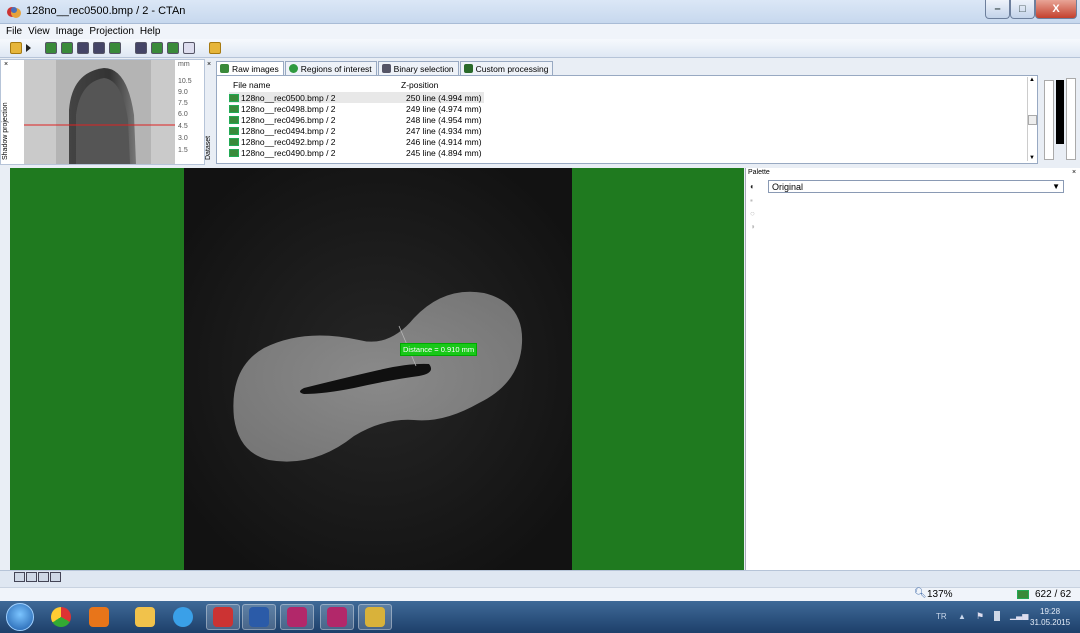  Describe the element at coordinates (439, 349) in the screenshot. I see `distance-measurement-label: Distance = 0.910 mm` at that location.